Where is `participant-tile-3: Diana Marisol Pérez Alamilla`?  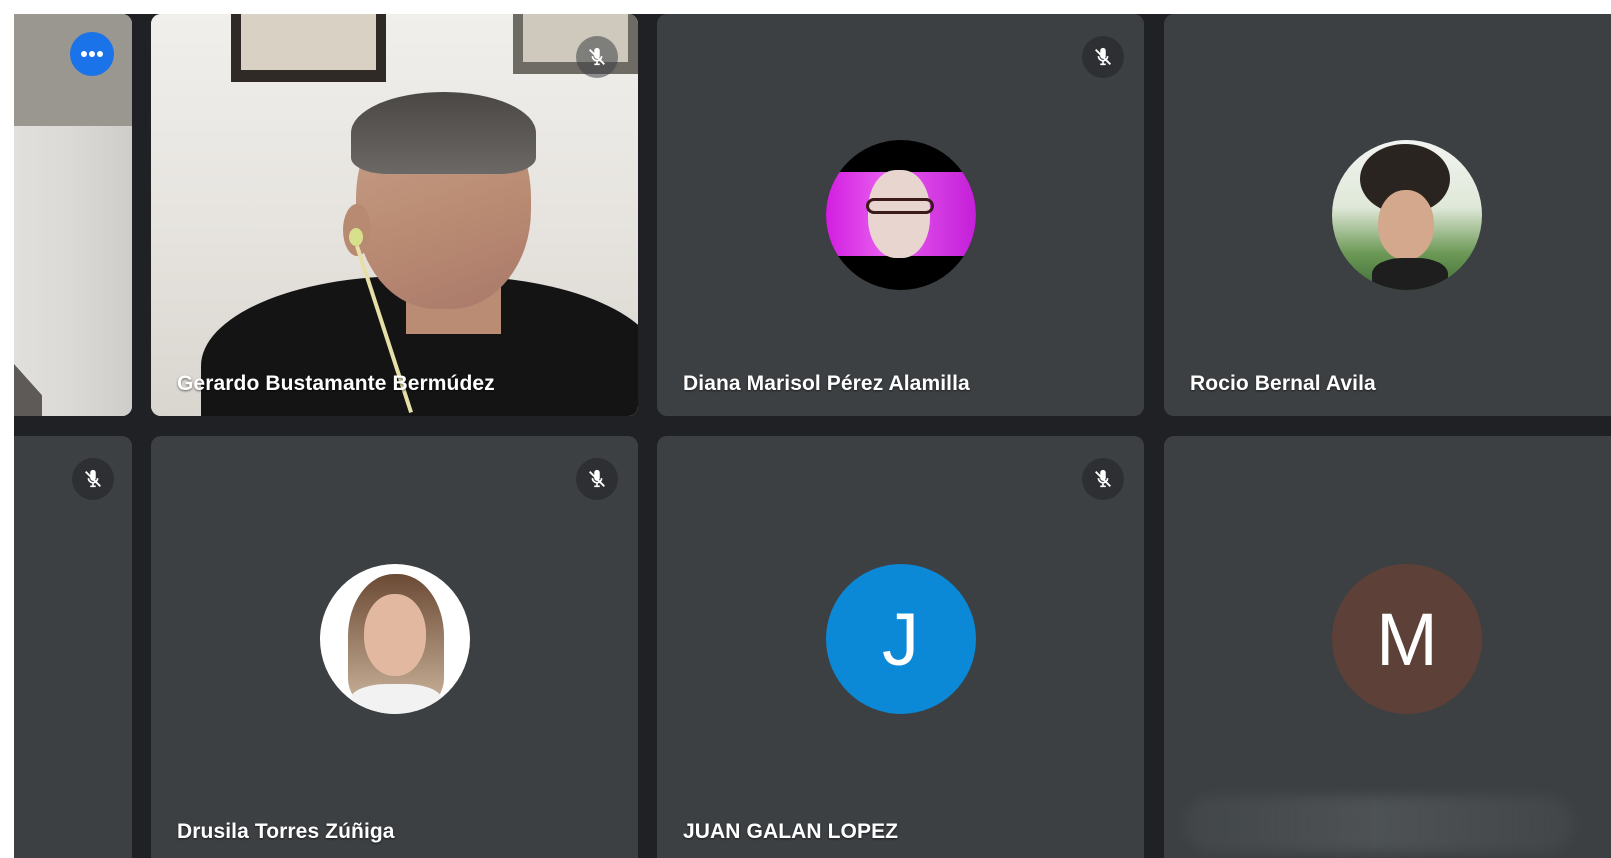 participant-tile-3: Diana Marisol Pérez Alamilla is located at coordinates (900, 215).